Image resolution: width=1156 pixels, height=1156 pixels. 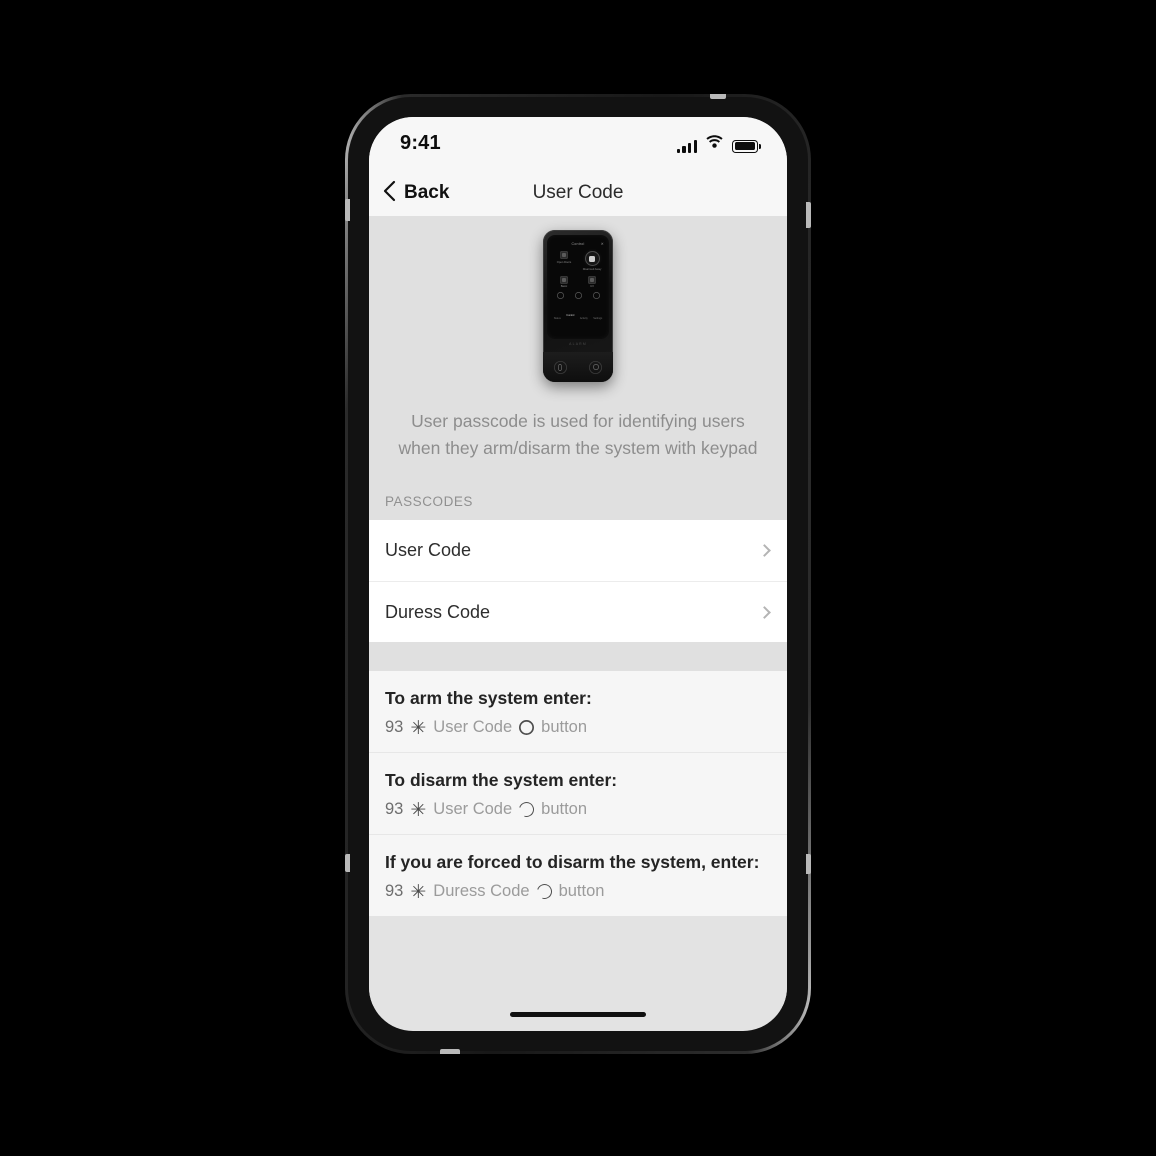 I want to click on status-icon-group, so click(x=718, y=143).